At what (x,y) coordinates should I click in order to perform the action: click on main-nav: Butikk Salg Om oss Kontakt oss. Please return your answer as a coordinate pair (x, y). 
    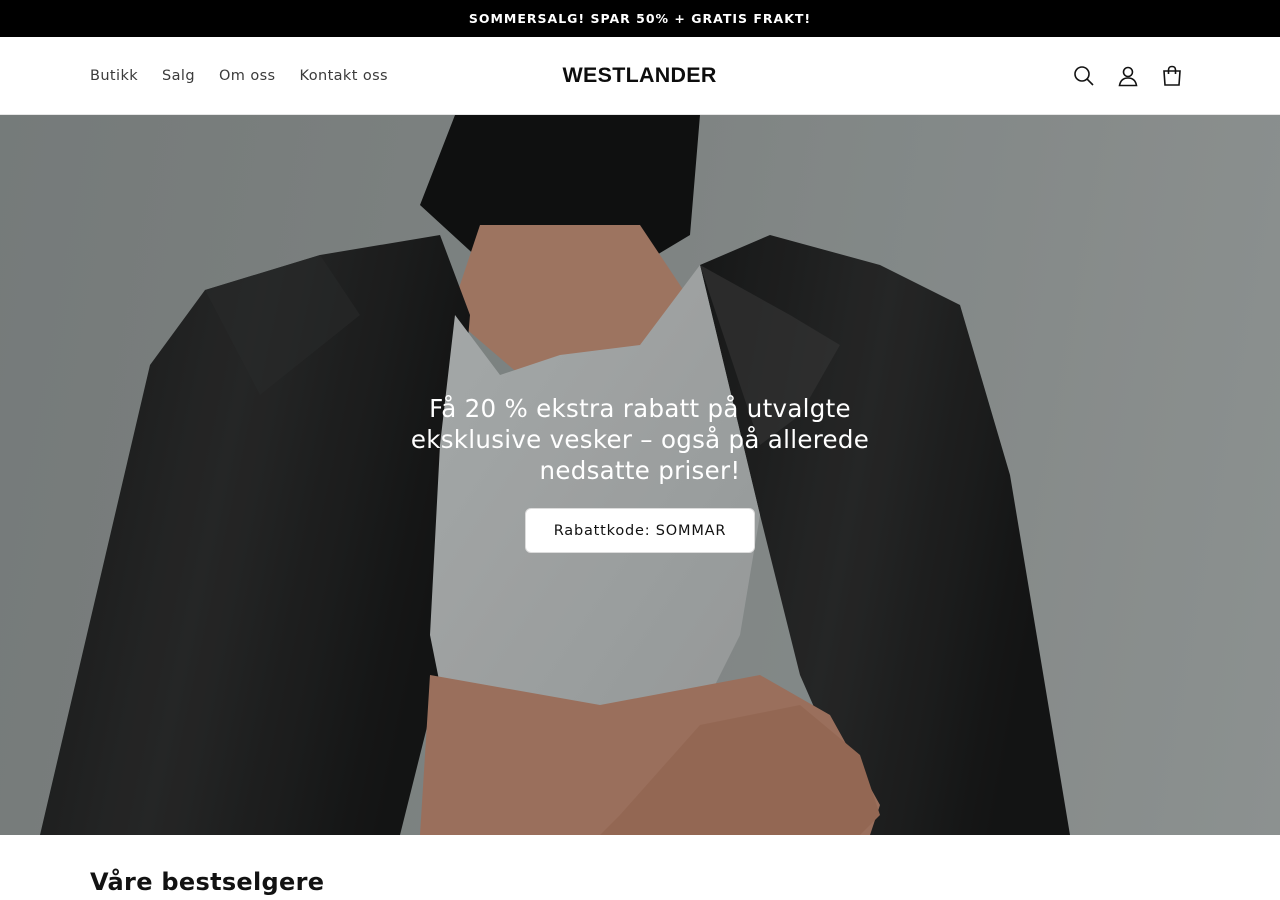
    Looking at the image, I should click on (251, 76).